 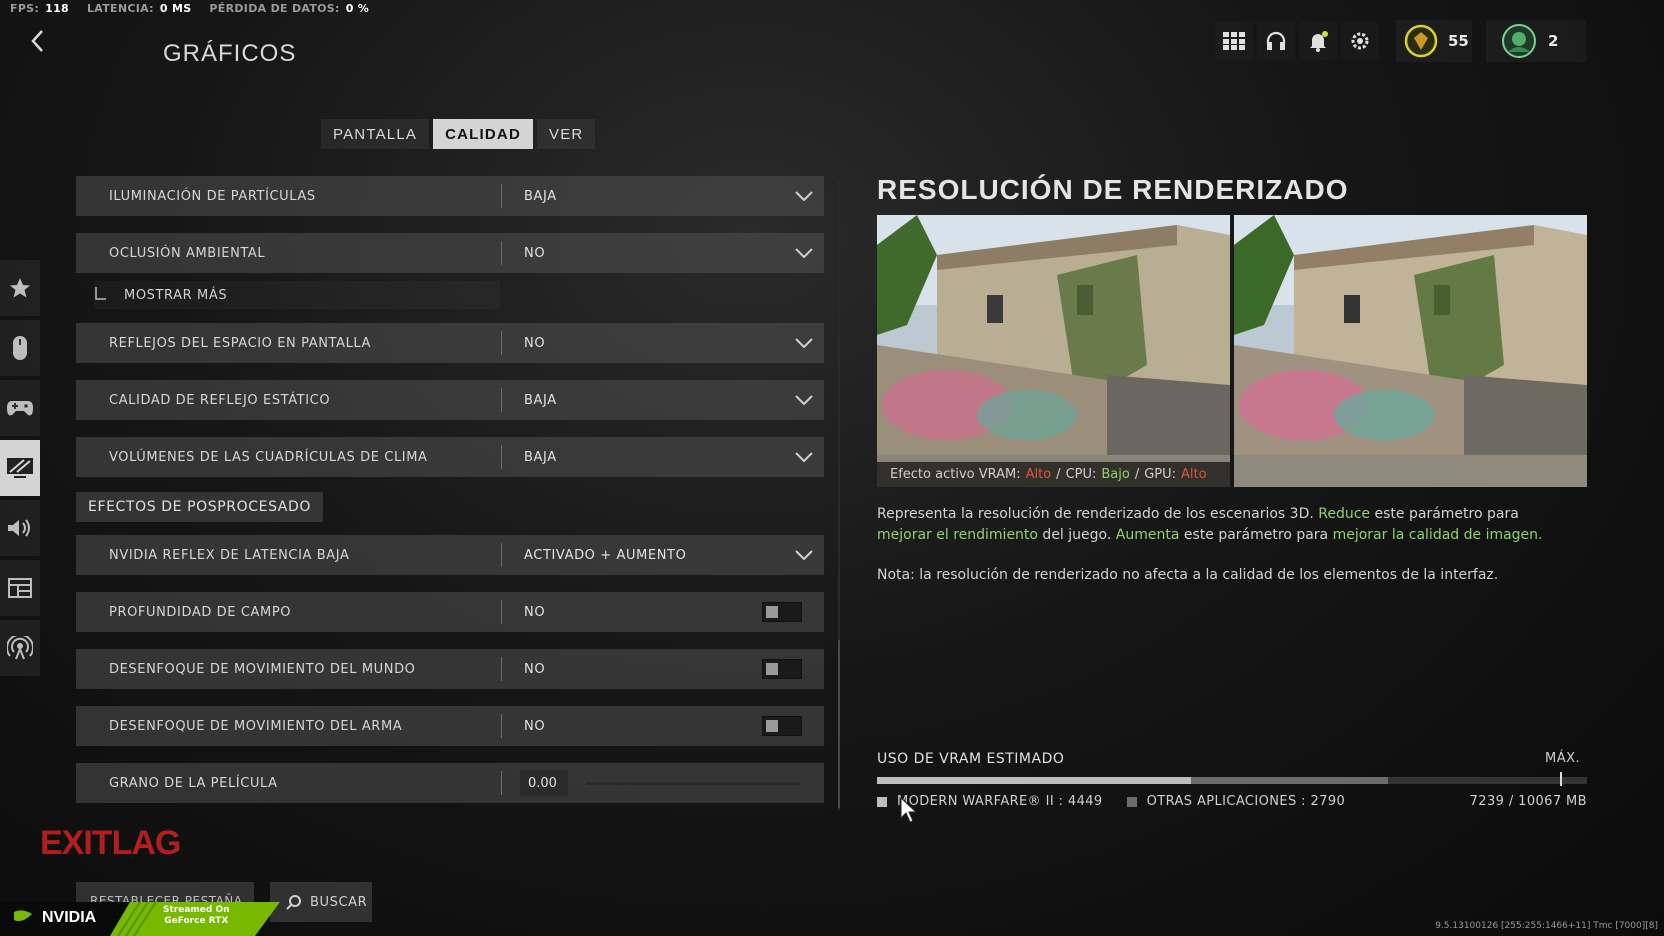 I want to click on desc-highlight: Reduce, so click(x=1344, y=514).